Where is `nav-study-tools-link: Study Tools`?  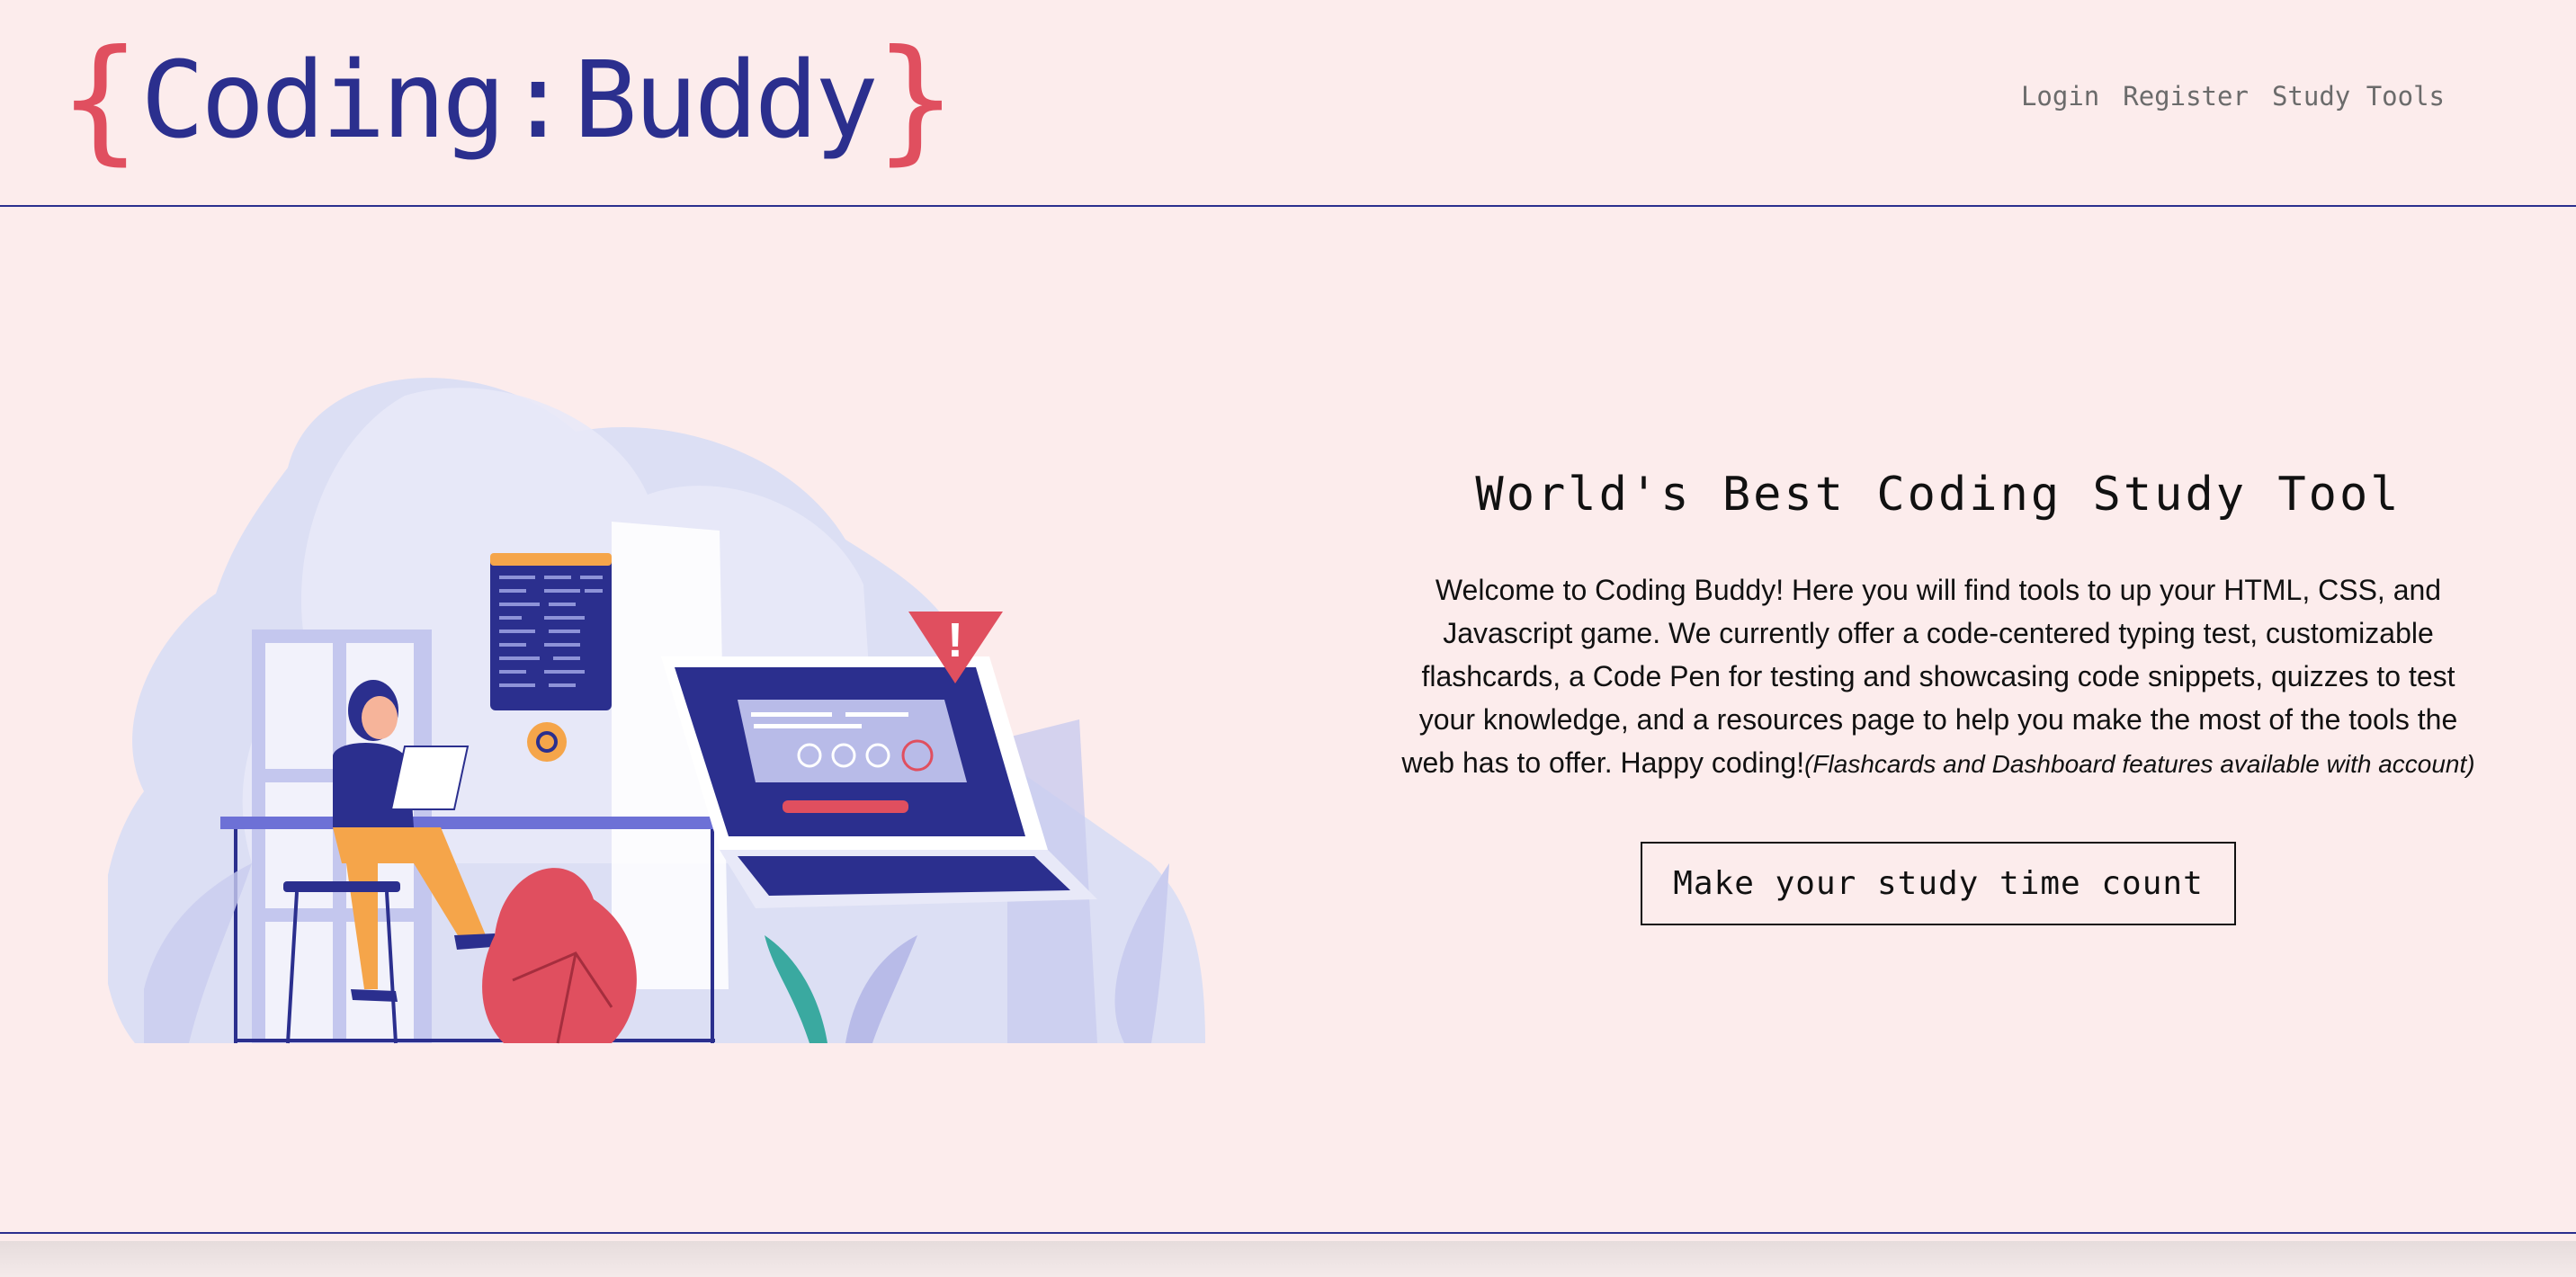
nav-study-tools-link: Study Tools is located at coordinates (2358, 96).